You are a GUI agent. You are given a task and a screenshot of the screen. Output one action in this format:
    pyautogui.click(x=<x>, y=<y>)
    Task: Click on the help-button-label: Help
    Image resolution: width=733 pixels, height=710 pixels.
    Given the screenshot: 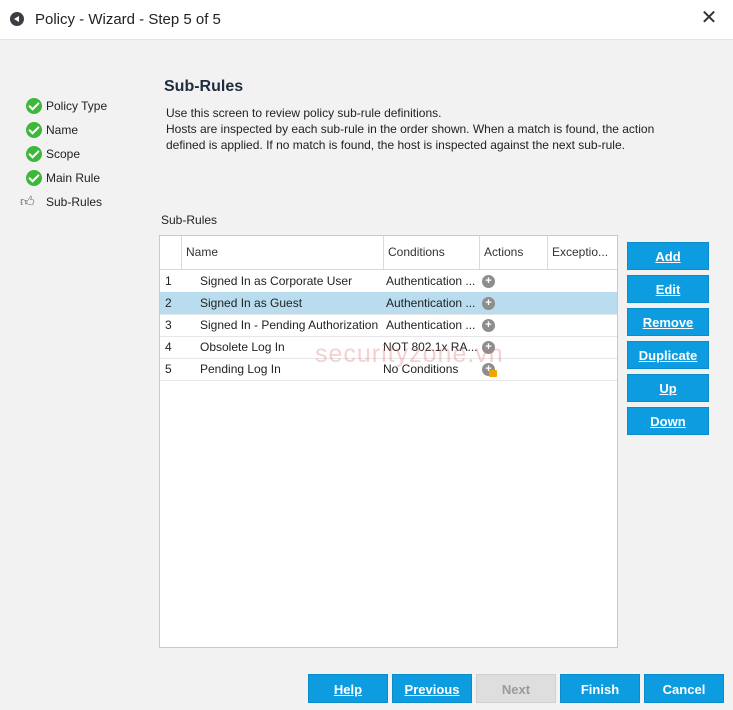 What is the action you would take?
    pyautogui.click(x=348, y=689)
    